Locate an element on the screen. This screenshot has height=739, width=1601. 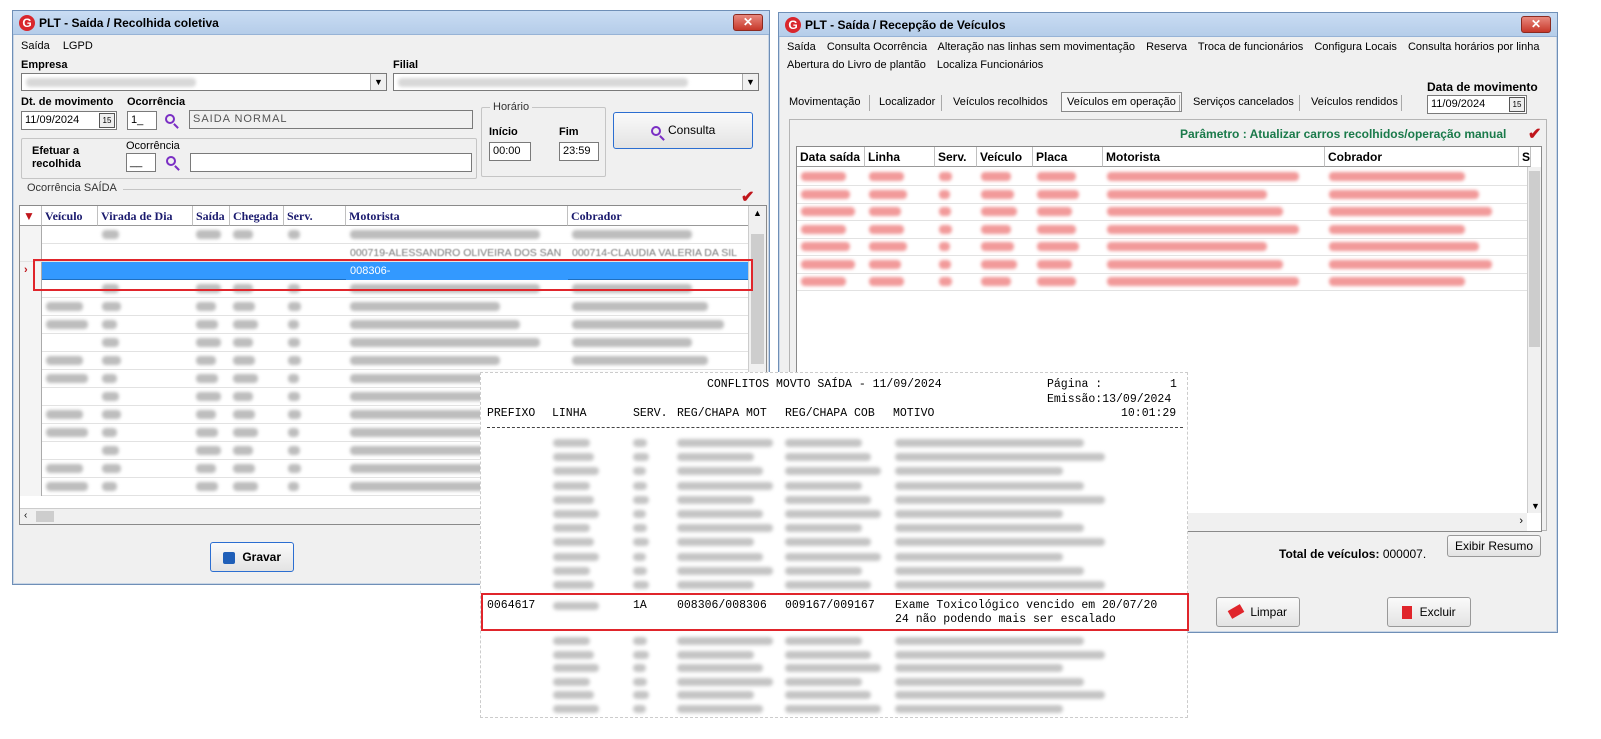
menu-localiza-funcionarios: Localiza Funcionários is located at coordinates (990, 65).